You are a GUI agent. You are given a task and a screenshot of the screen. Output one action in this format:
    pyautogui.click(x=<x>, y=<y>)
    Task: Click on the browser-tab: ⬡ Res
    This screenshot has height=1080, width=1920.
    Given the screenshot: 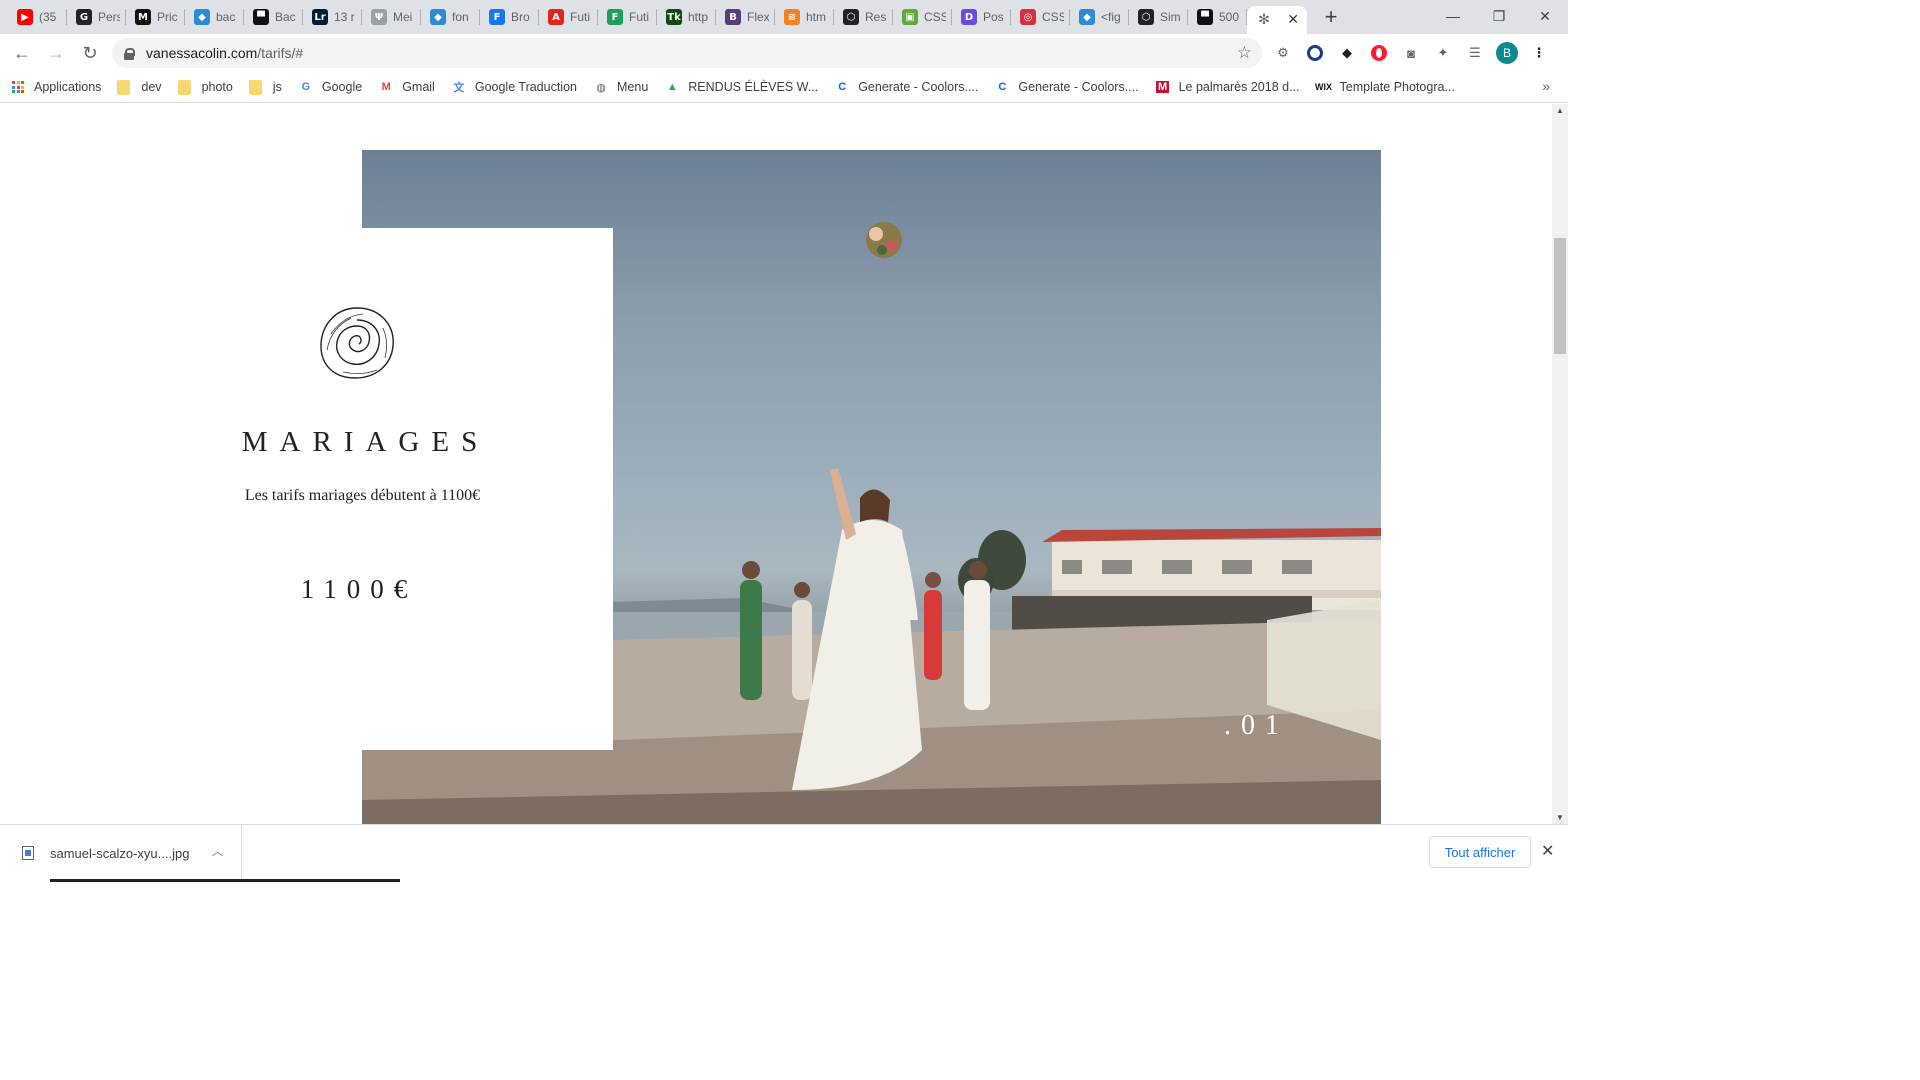 What is the action you would take?
    pyautogui.click(x=863, y=17)
    